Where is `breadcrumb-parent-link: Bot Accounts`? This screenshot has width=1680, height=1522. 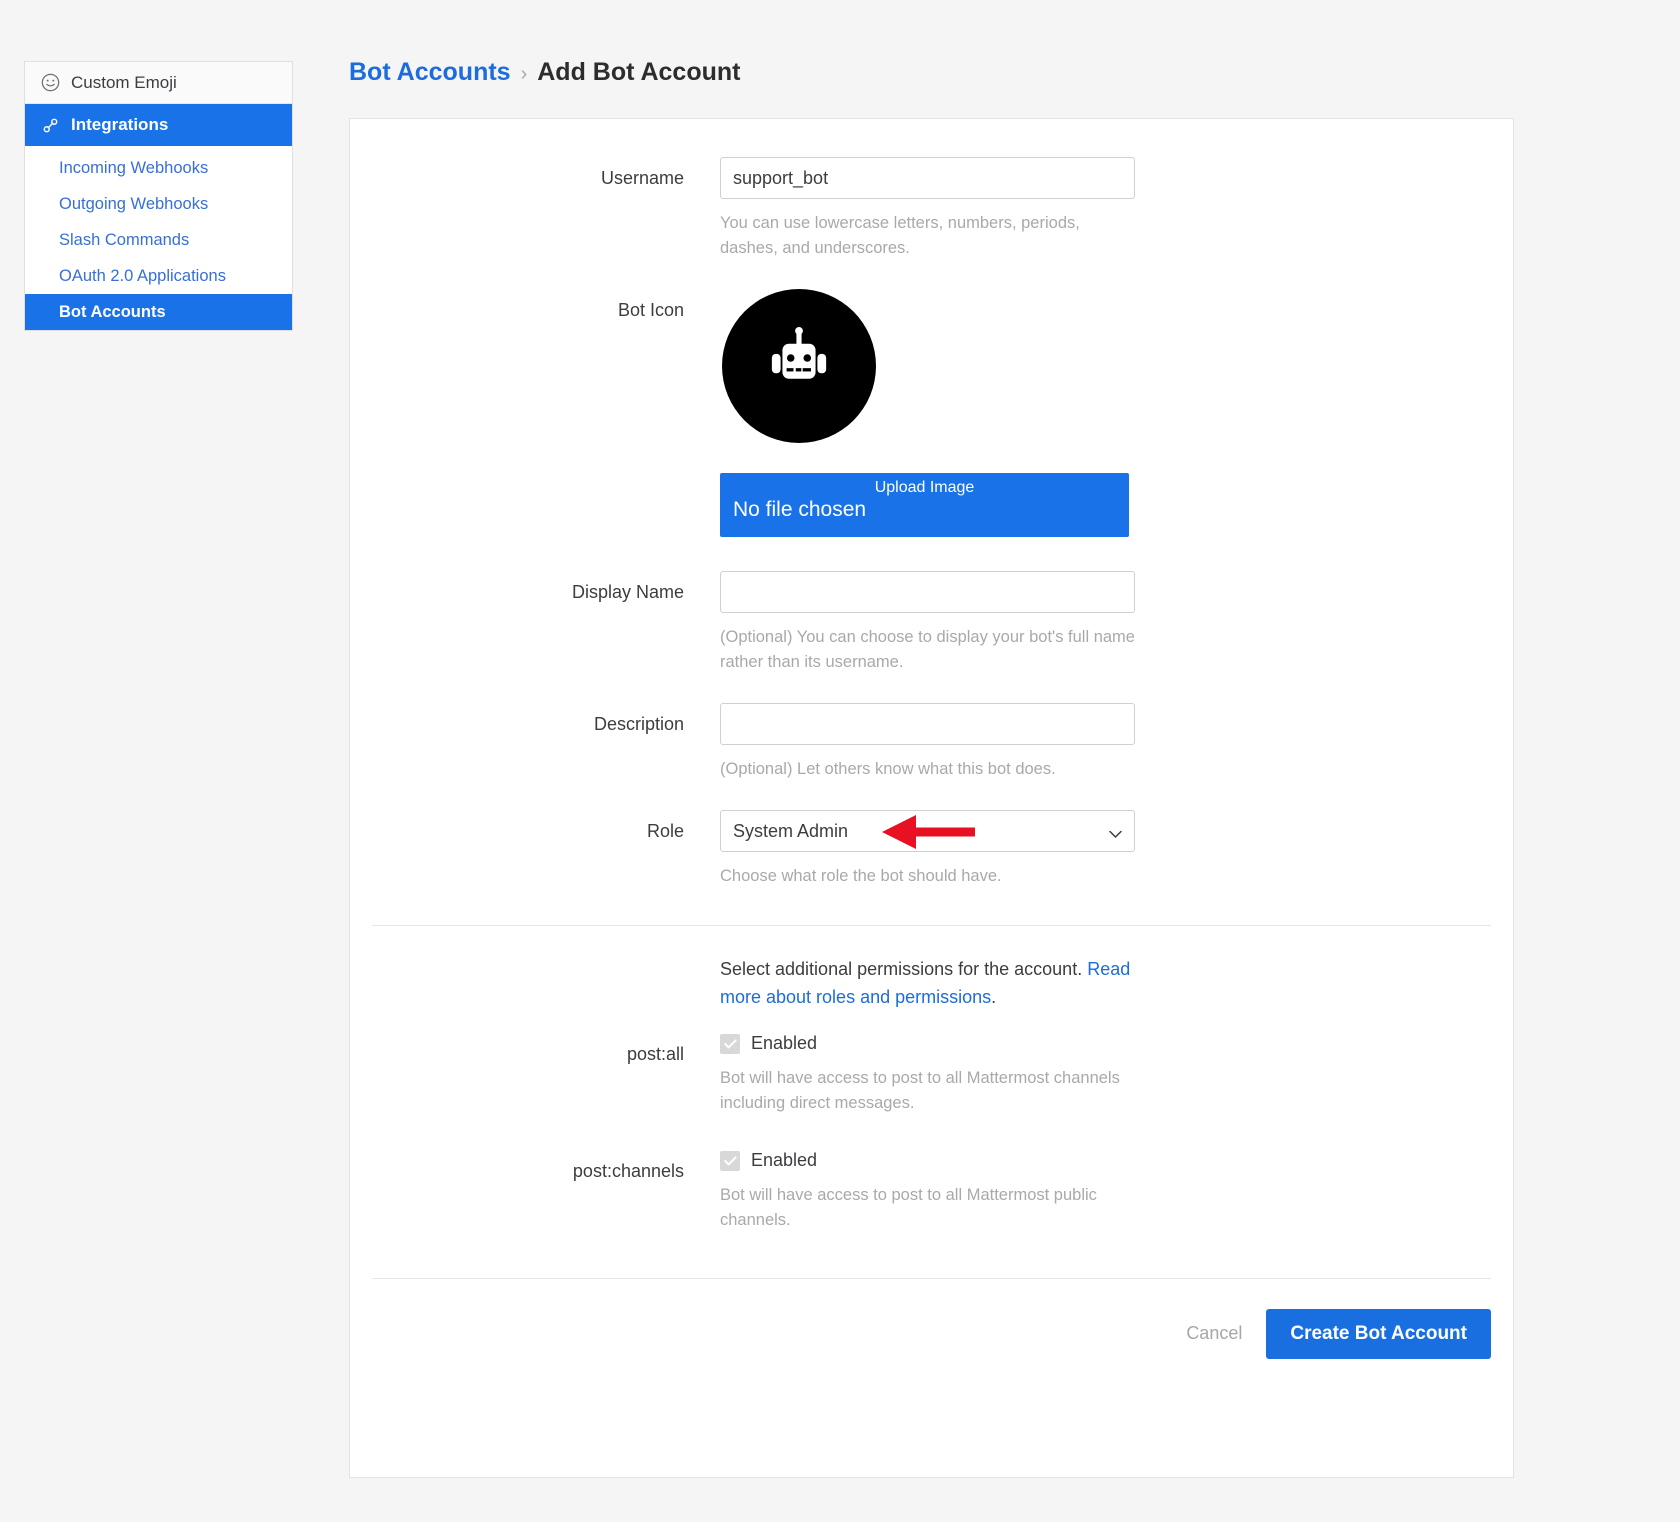
breadcrumb-parent-link: Bot Accounts is located at coordinates (430, 72).